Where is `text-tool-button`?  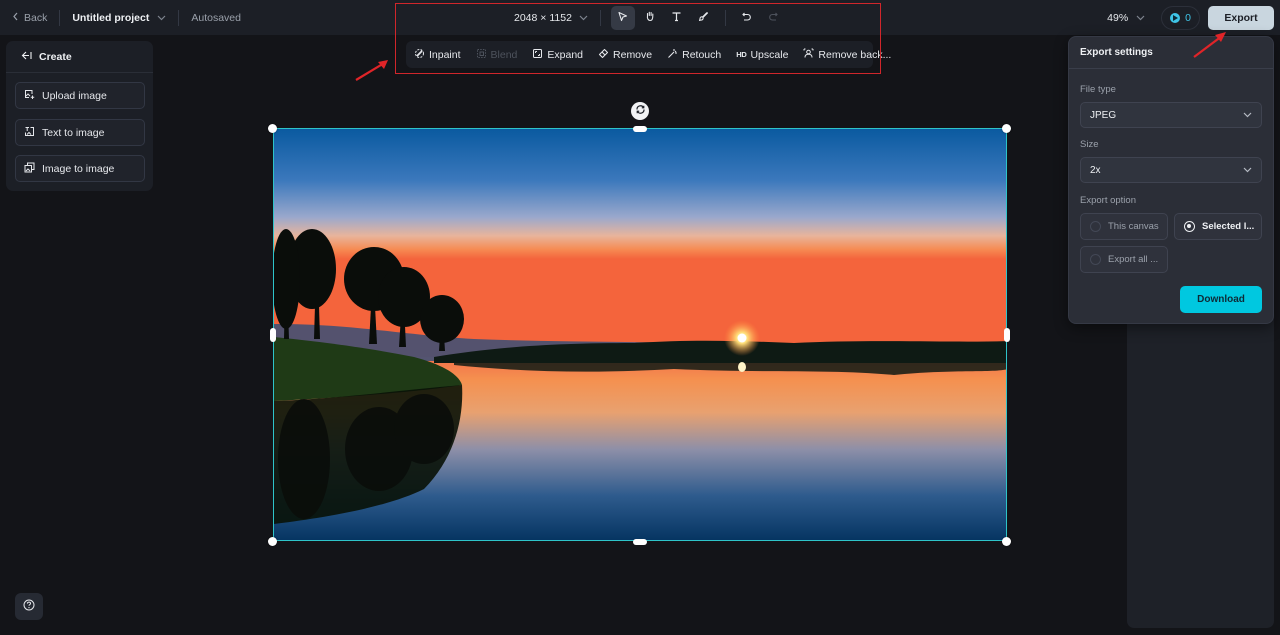
text-tool-button is located at coordinates (677, 18).